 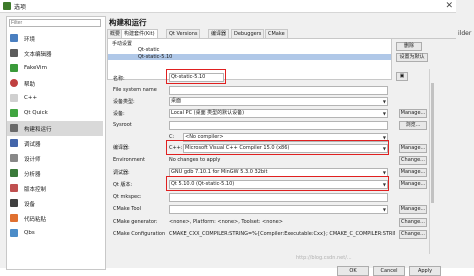 What do you see at coordinates (55, 158) in the screenshot?
I see `sidebar-item-designer: 设计师` at bounding box center [55, 158].